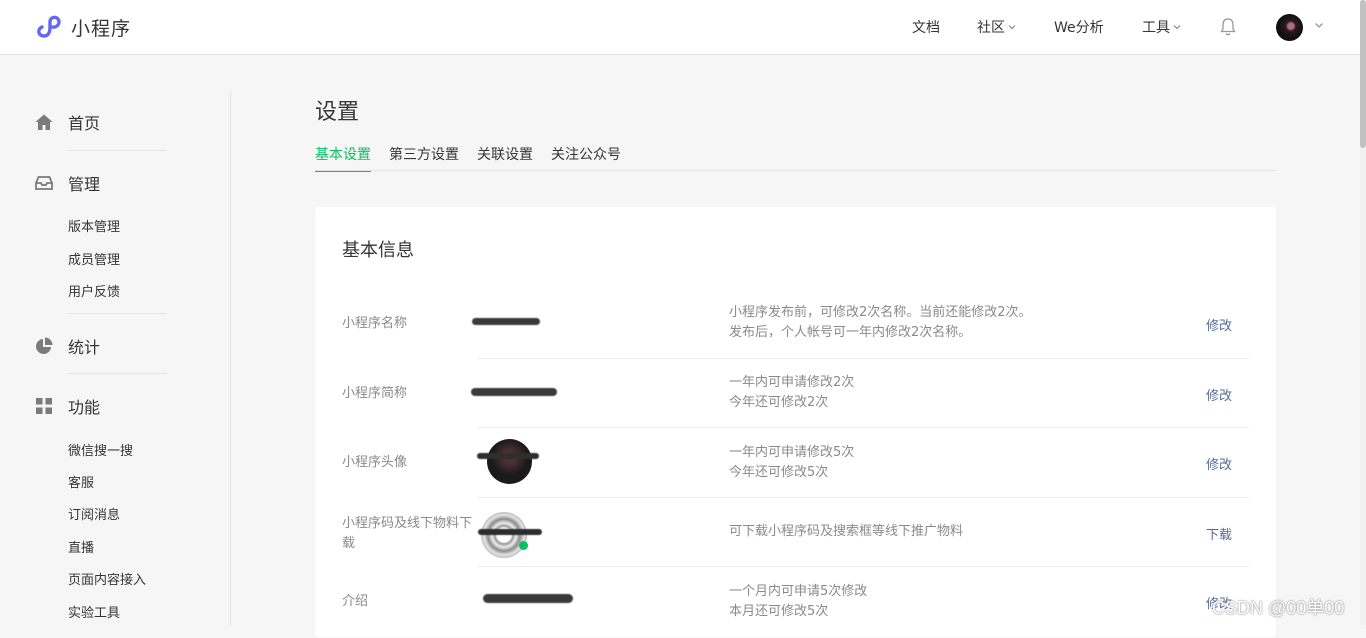 This screenshot has width=1366, height=638. What do you see at coordinates (880, 312) in the screenshot?
I see `row-desc-line: 小程序发布前，可修改2次名称。当前还能修改2次。` at bounding box center [880, 312].